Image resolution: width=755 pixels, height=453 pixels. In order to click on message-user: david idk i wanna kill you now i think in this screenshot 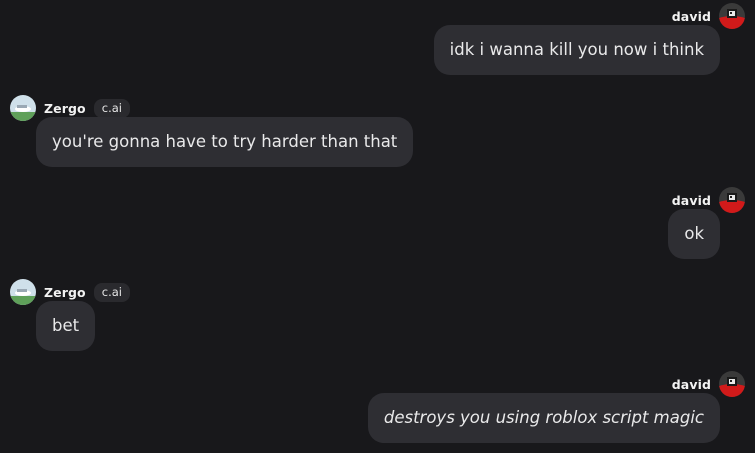, I will do `click(589, 39)`.